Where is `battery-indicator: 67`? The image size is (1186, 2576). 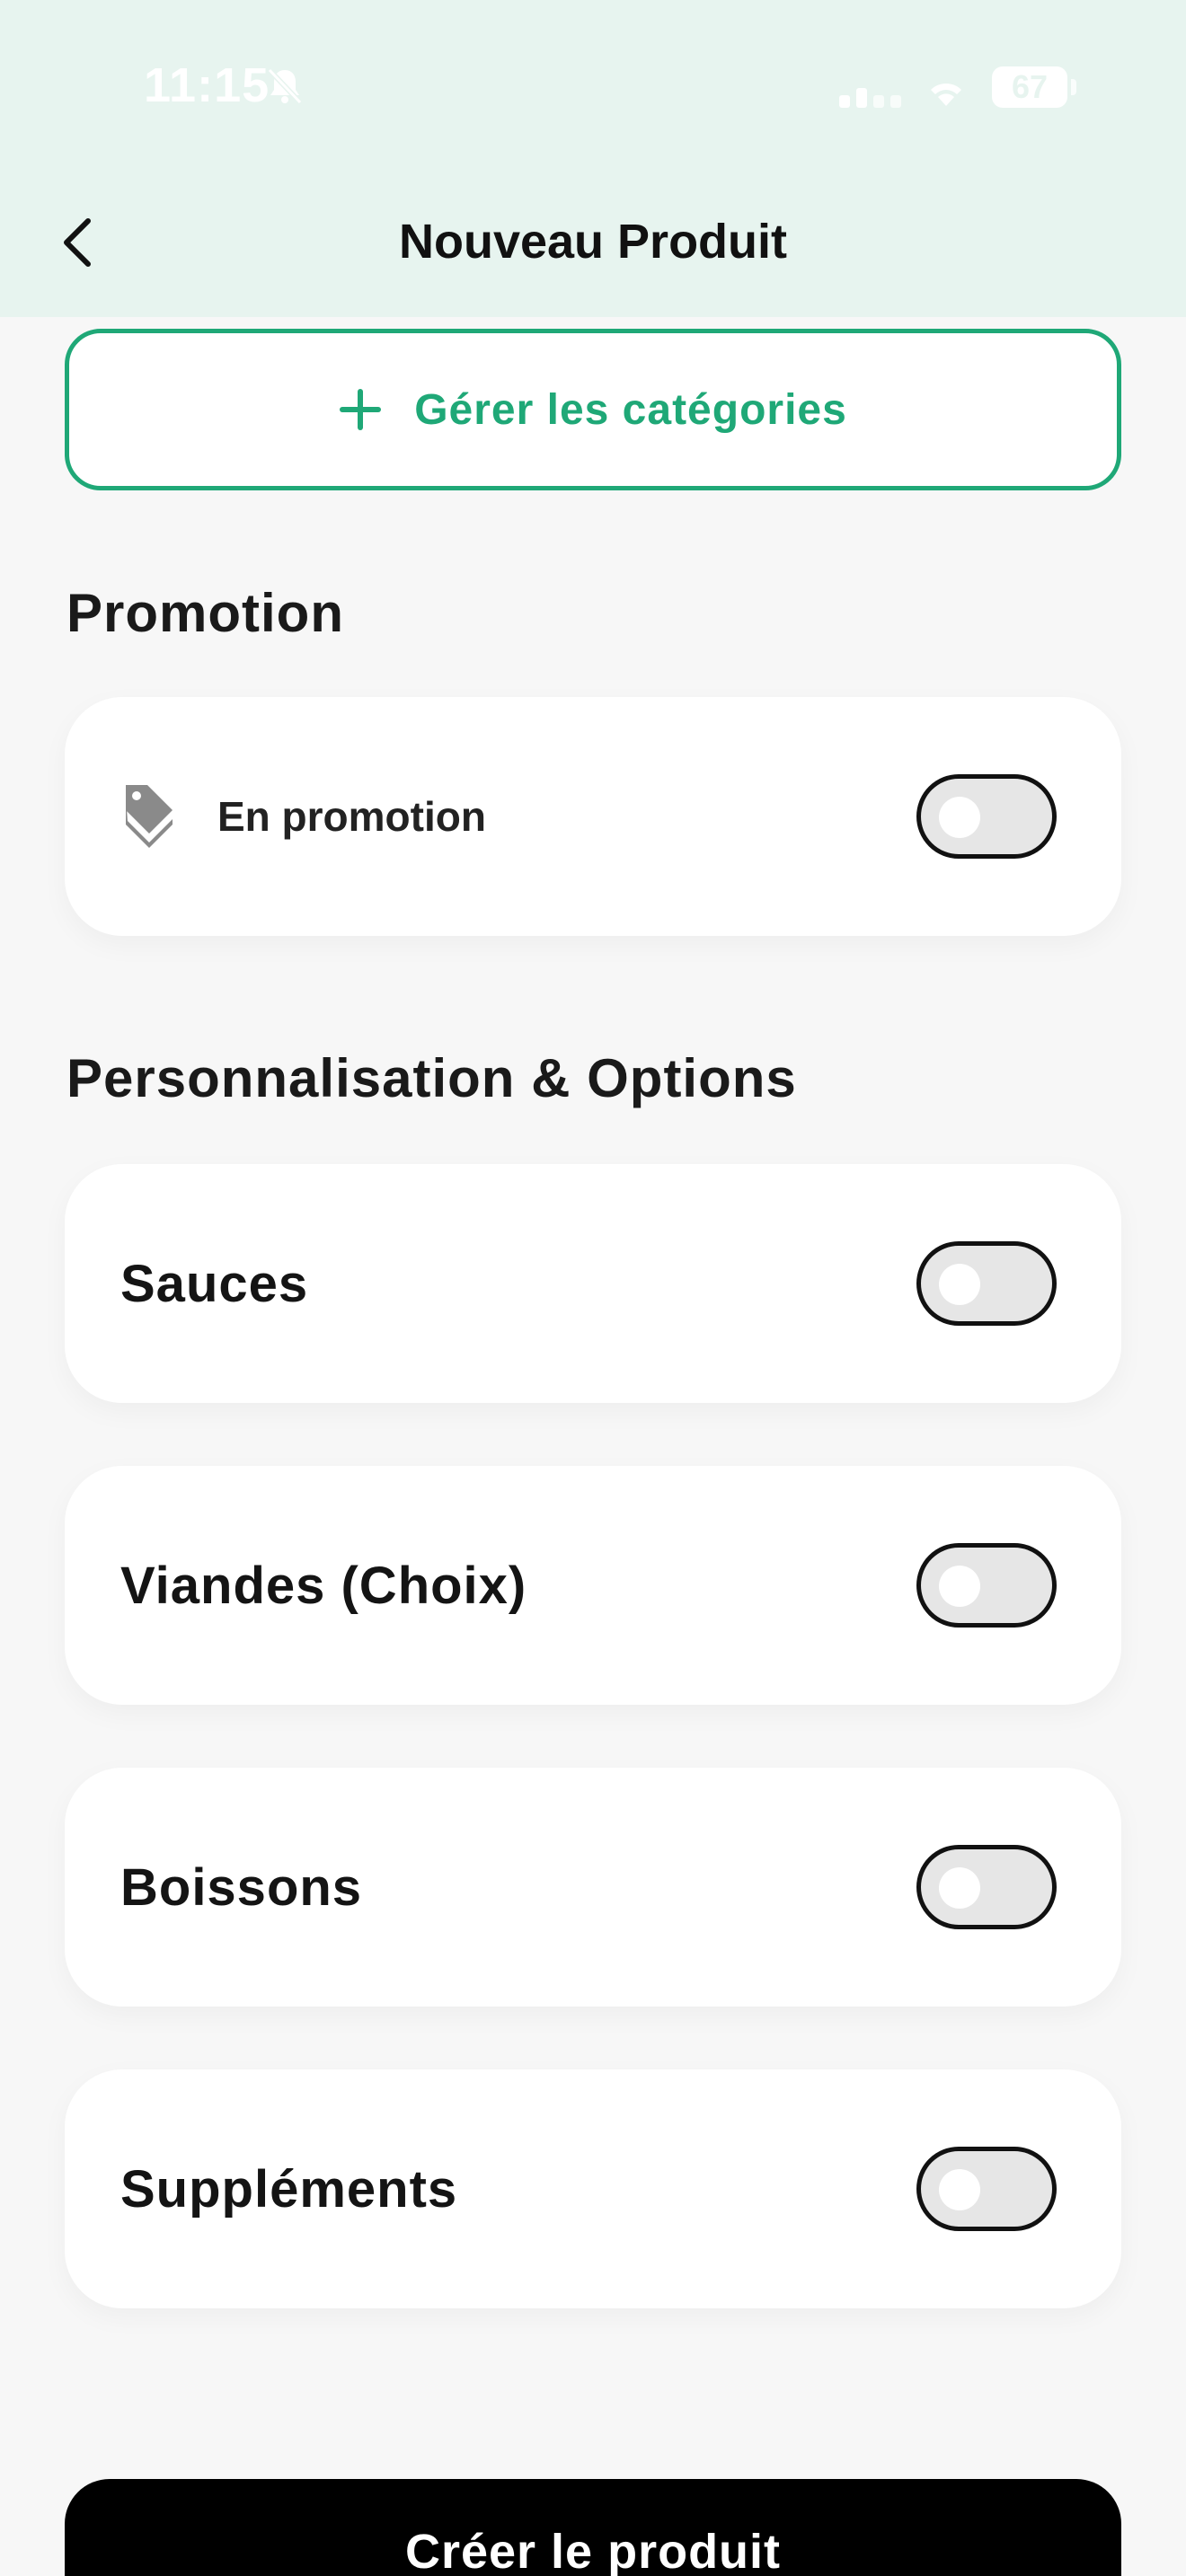
battery-indicator: 67 is located at coordinates (1029, 87).